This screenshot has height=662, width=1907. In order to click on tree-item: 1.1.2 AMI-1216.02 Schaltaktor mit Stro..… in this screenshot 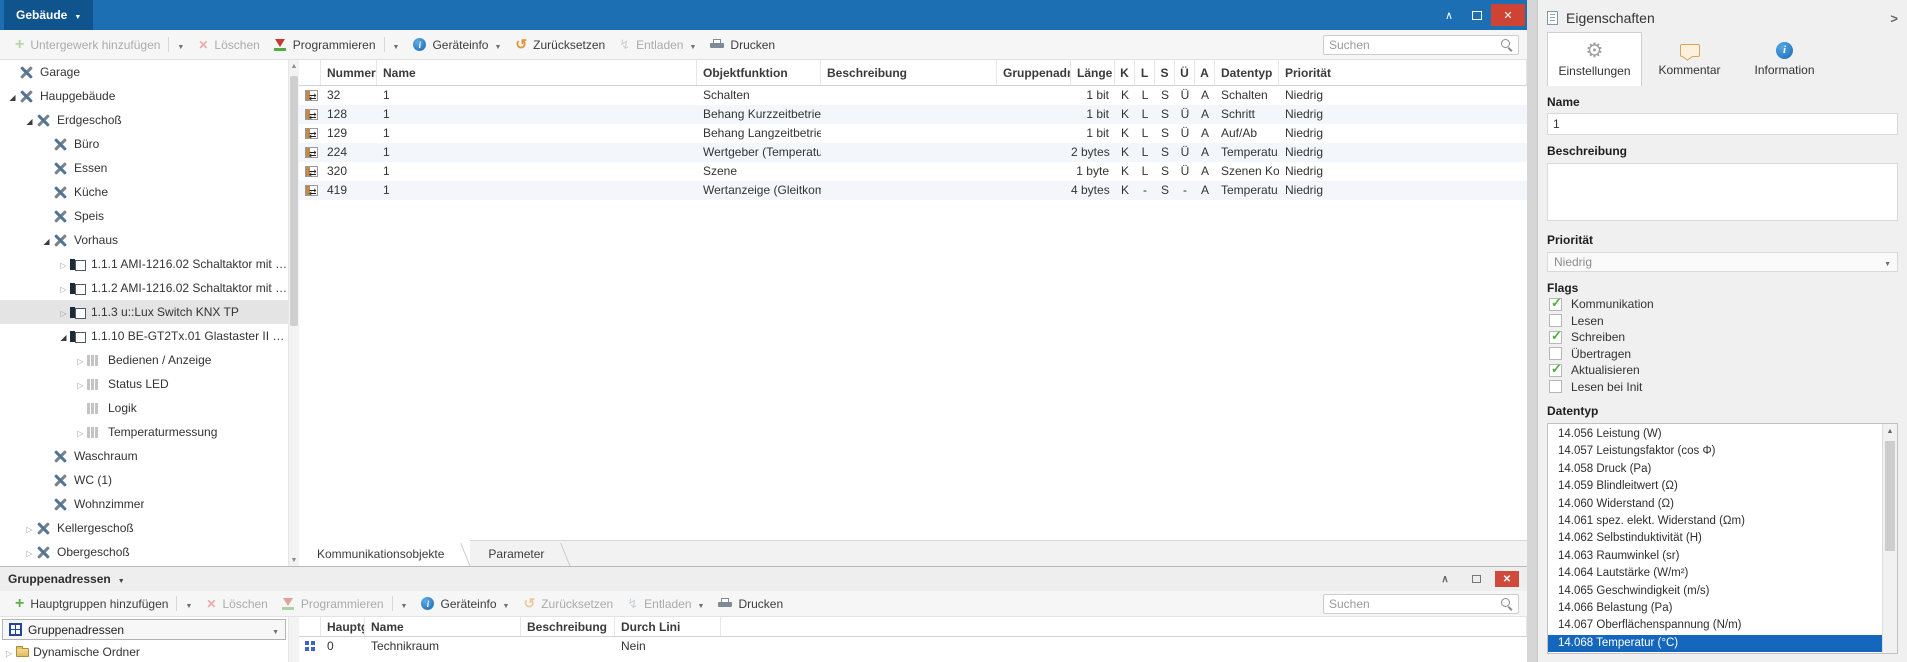, I will do `click(144, 288)`.